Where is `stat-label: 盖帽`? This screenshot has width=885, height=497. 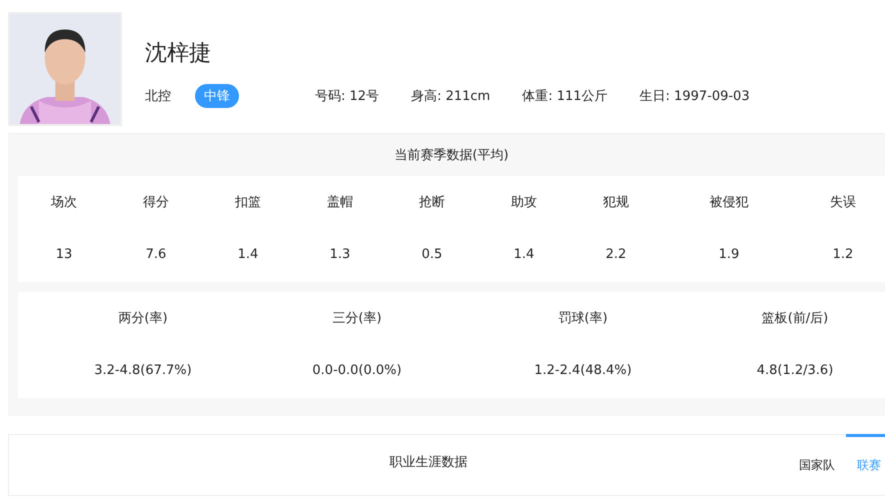
stat-label: 盖帽 is located at coordinates (340, 203).